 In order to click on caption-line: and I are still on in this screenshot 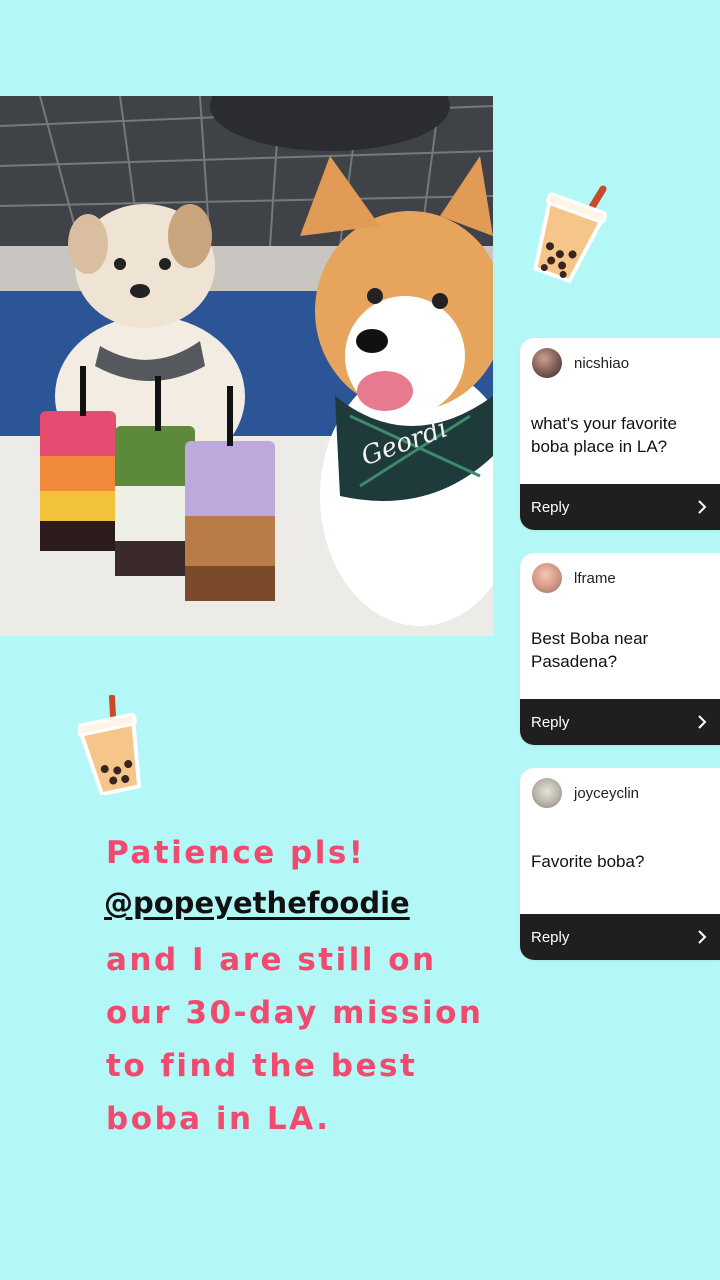, I will do `click(271, 960)`.